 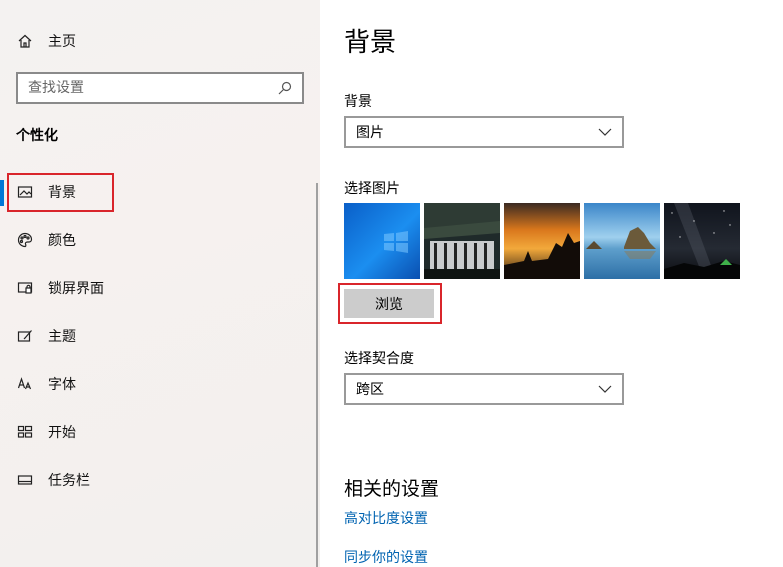 What do you see at coordinates (462, 241) in the screenshot?
I see `picture-thumbnail-dancers` at bounding box center [462, 241].